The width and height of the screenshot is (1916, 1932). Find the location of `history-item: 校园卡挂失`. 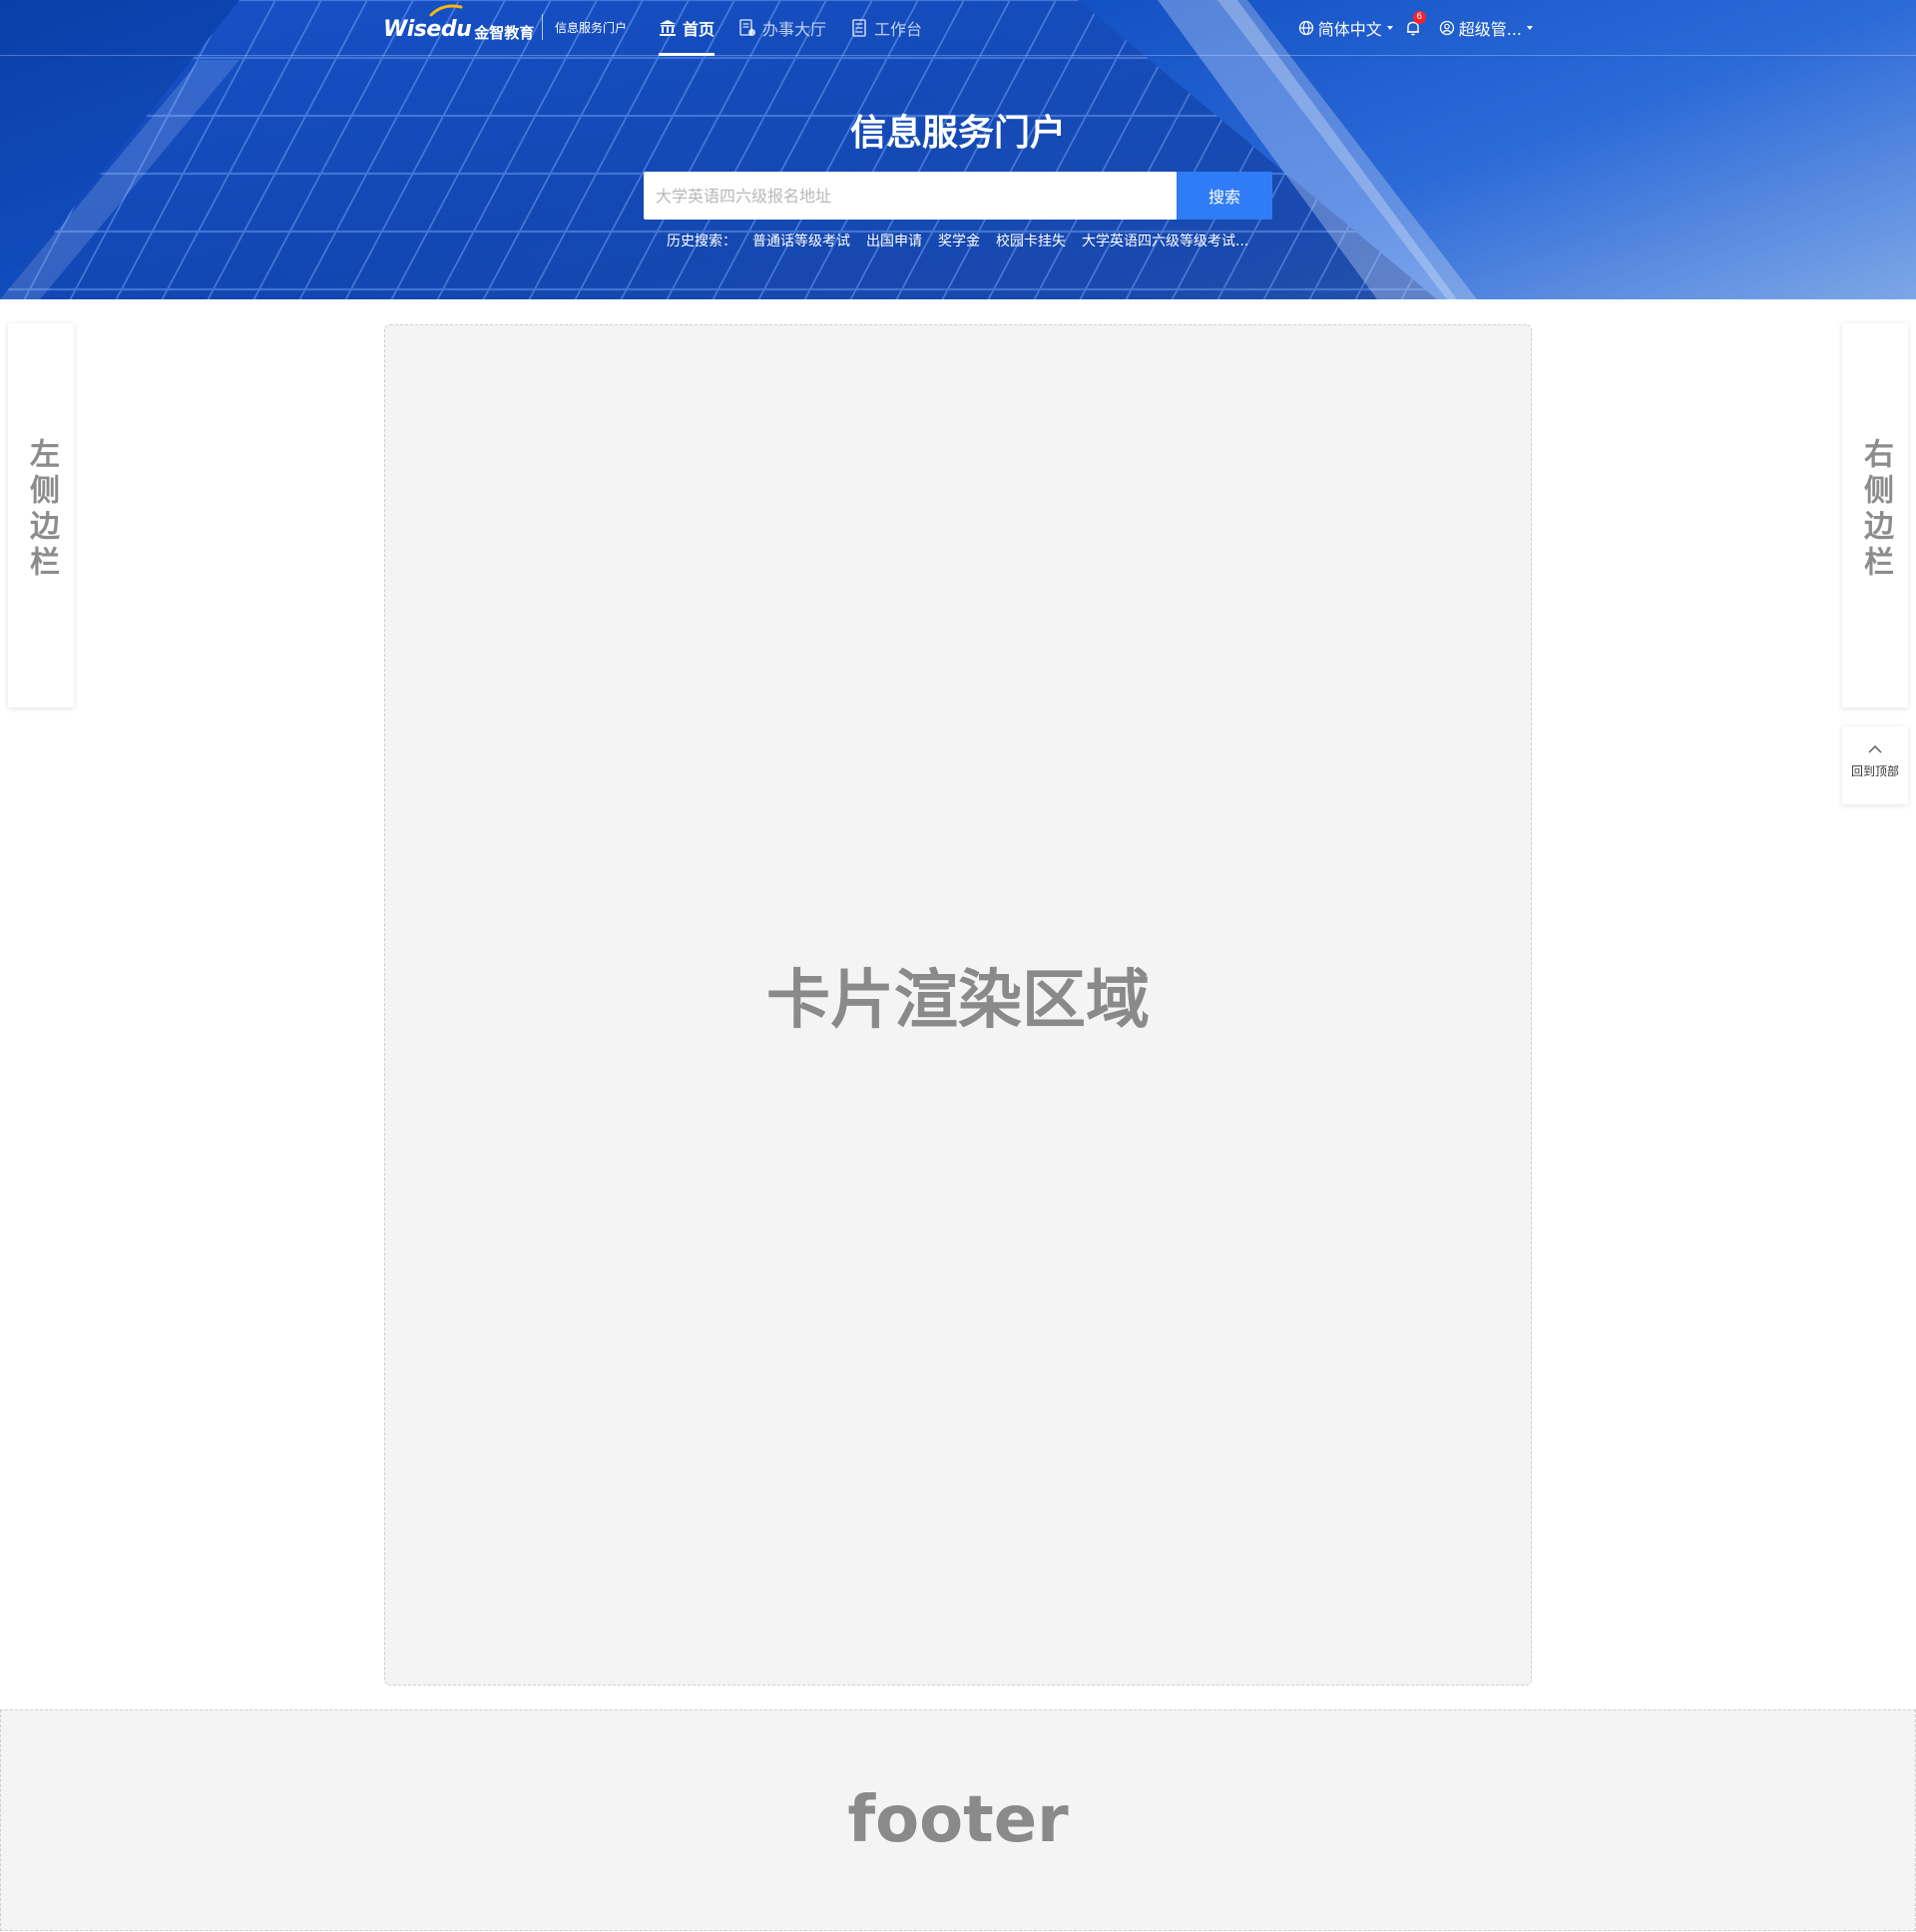

history-item: 校园卡挂失 is located at coordinates (1031, 240).